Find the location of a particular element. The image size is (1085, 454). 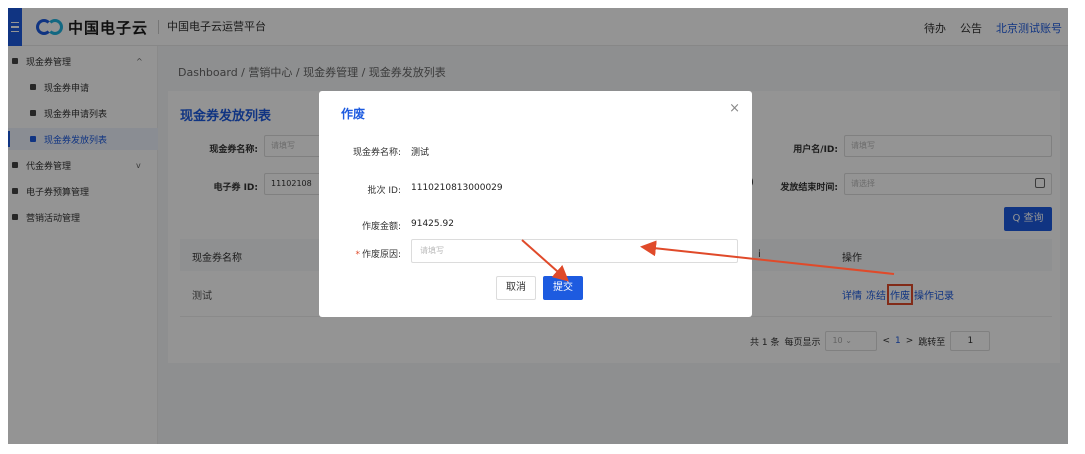

annotation-arrows is located at coordinates (708, 260).